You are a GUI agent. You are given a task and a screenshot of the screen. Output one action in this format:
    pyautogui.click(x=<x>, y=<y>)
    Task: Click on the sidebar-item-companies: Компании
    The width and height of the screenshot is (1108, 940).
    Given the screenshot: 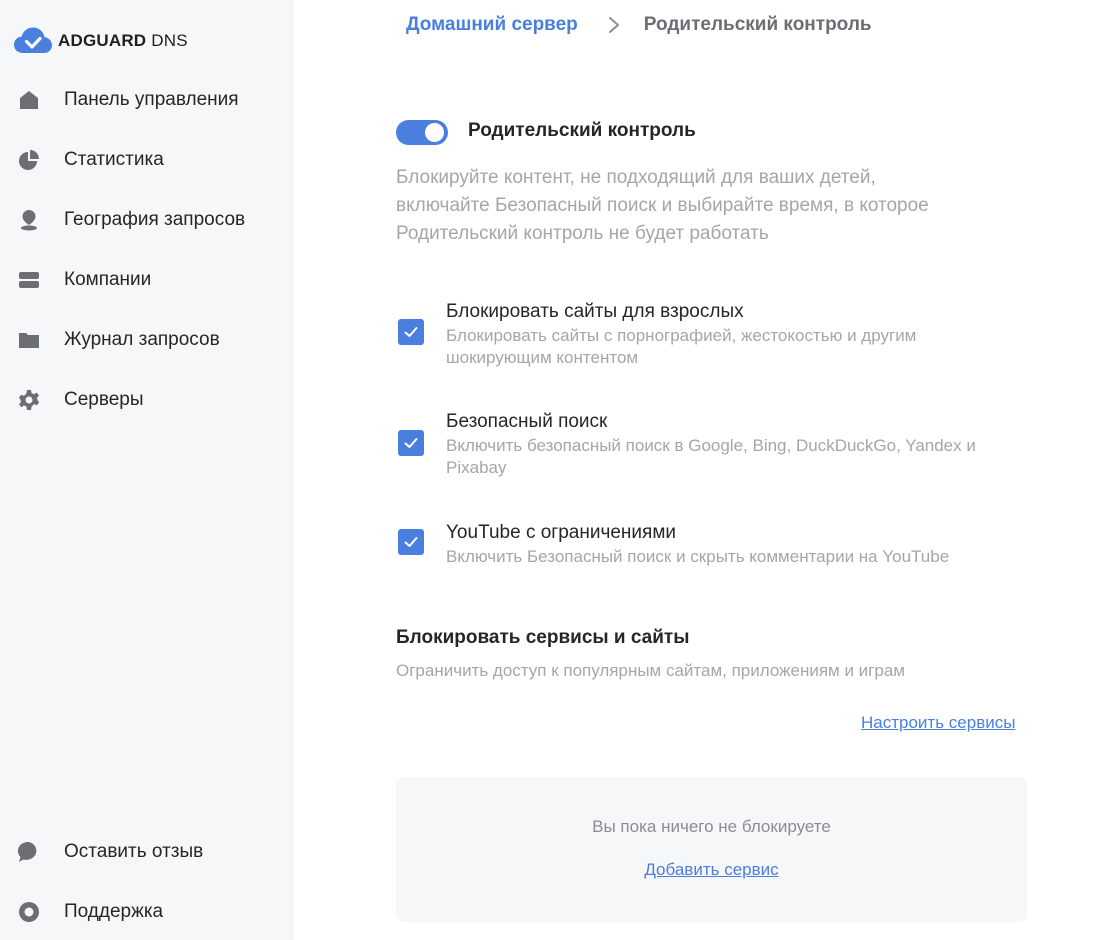 What is the action you would take?
    pyautogui.click(x=147, y=280)
    